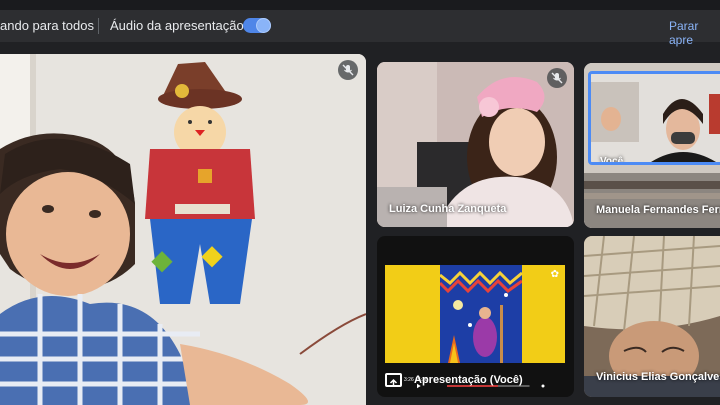  What do you see at coordinates (360, 5) in the screenshot?
I see `window-top-strip` at bounding box center [360, 5].